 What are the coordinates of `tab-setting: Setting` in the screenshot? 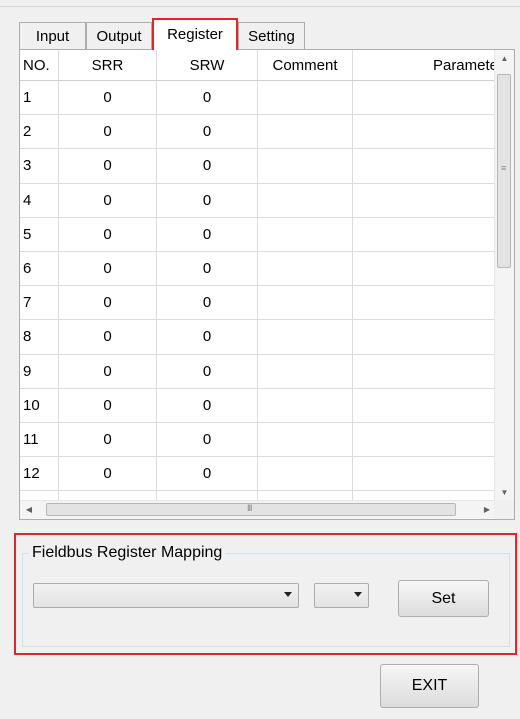 It's located at (271, 35).